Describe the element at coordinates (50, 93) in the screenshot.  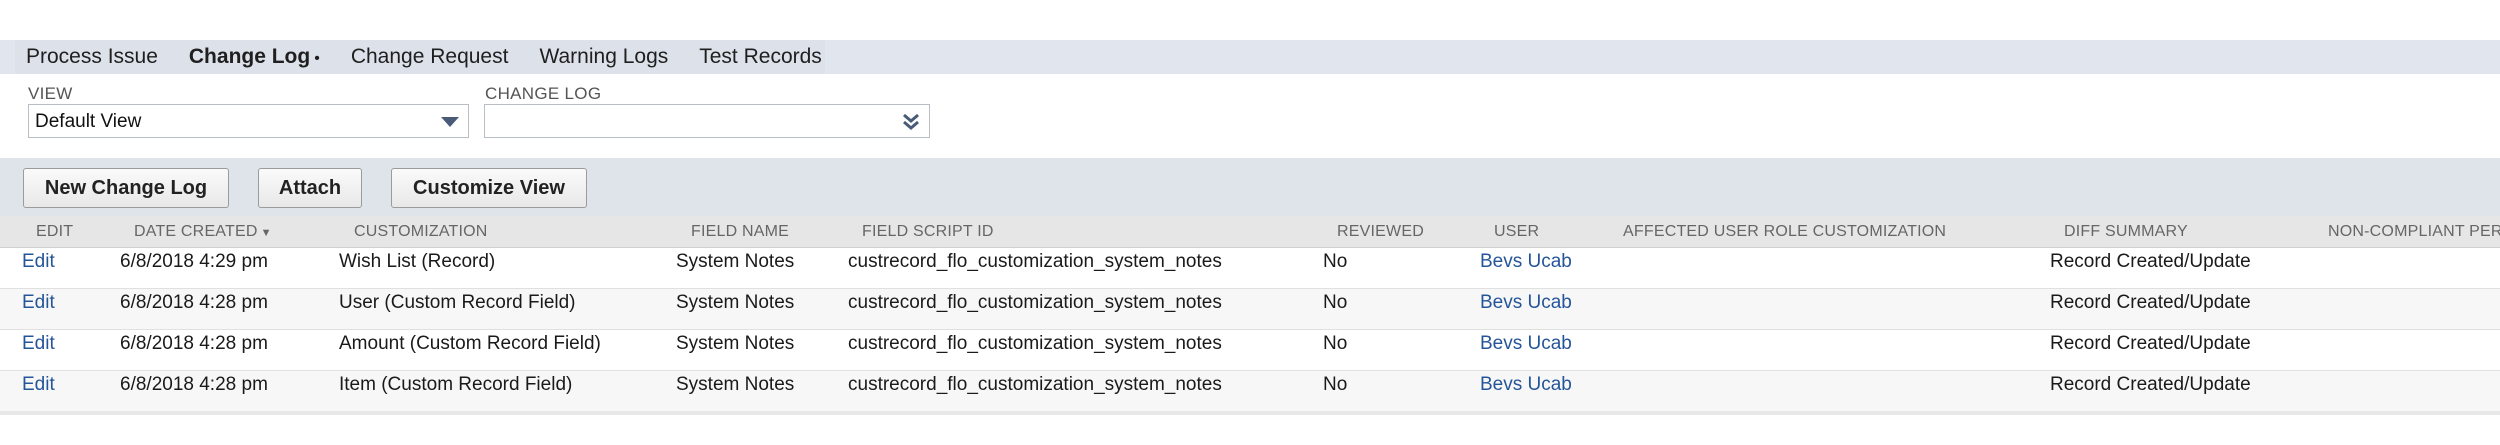
I see `view-label: VIEW` at that location.